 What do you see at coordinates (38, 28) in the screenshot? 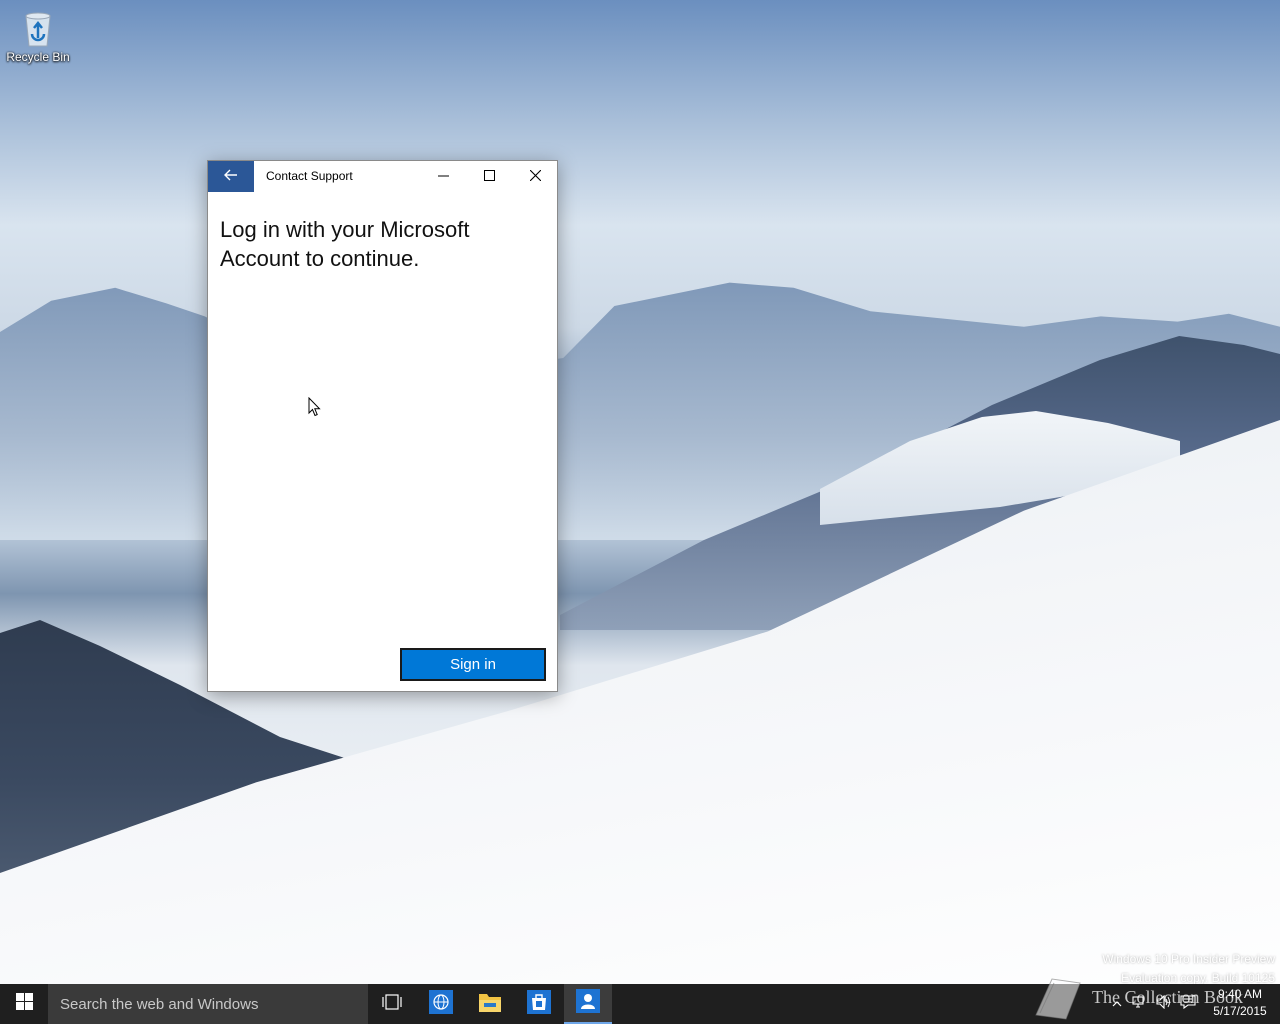
I see `recycle-bin-icon` at bounding box center [38, 28].